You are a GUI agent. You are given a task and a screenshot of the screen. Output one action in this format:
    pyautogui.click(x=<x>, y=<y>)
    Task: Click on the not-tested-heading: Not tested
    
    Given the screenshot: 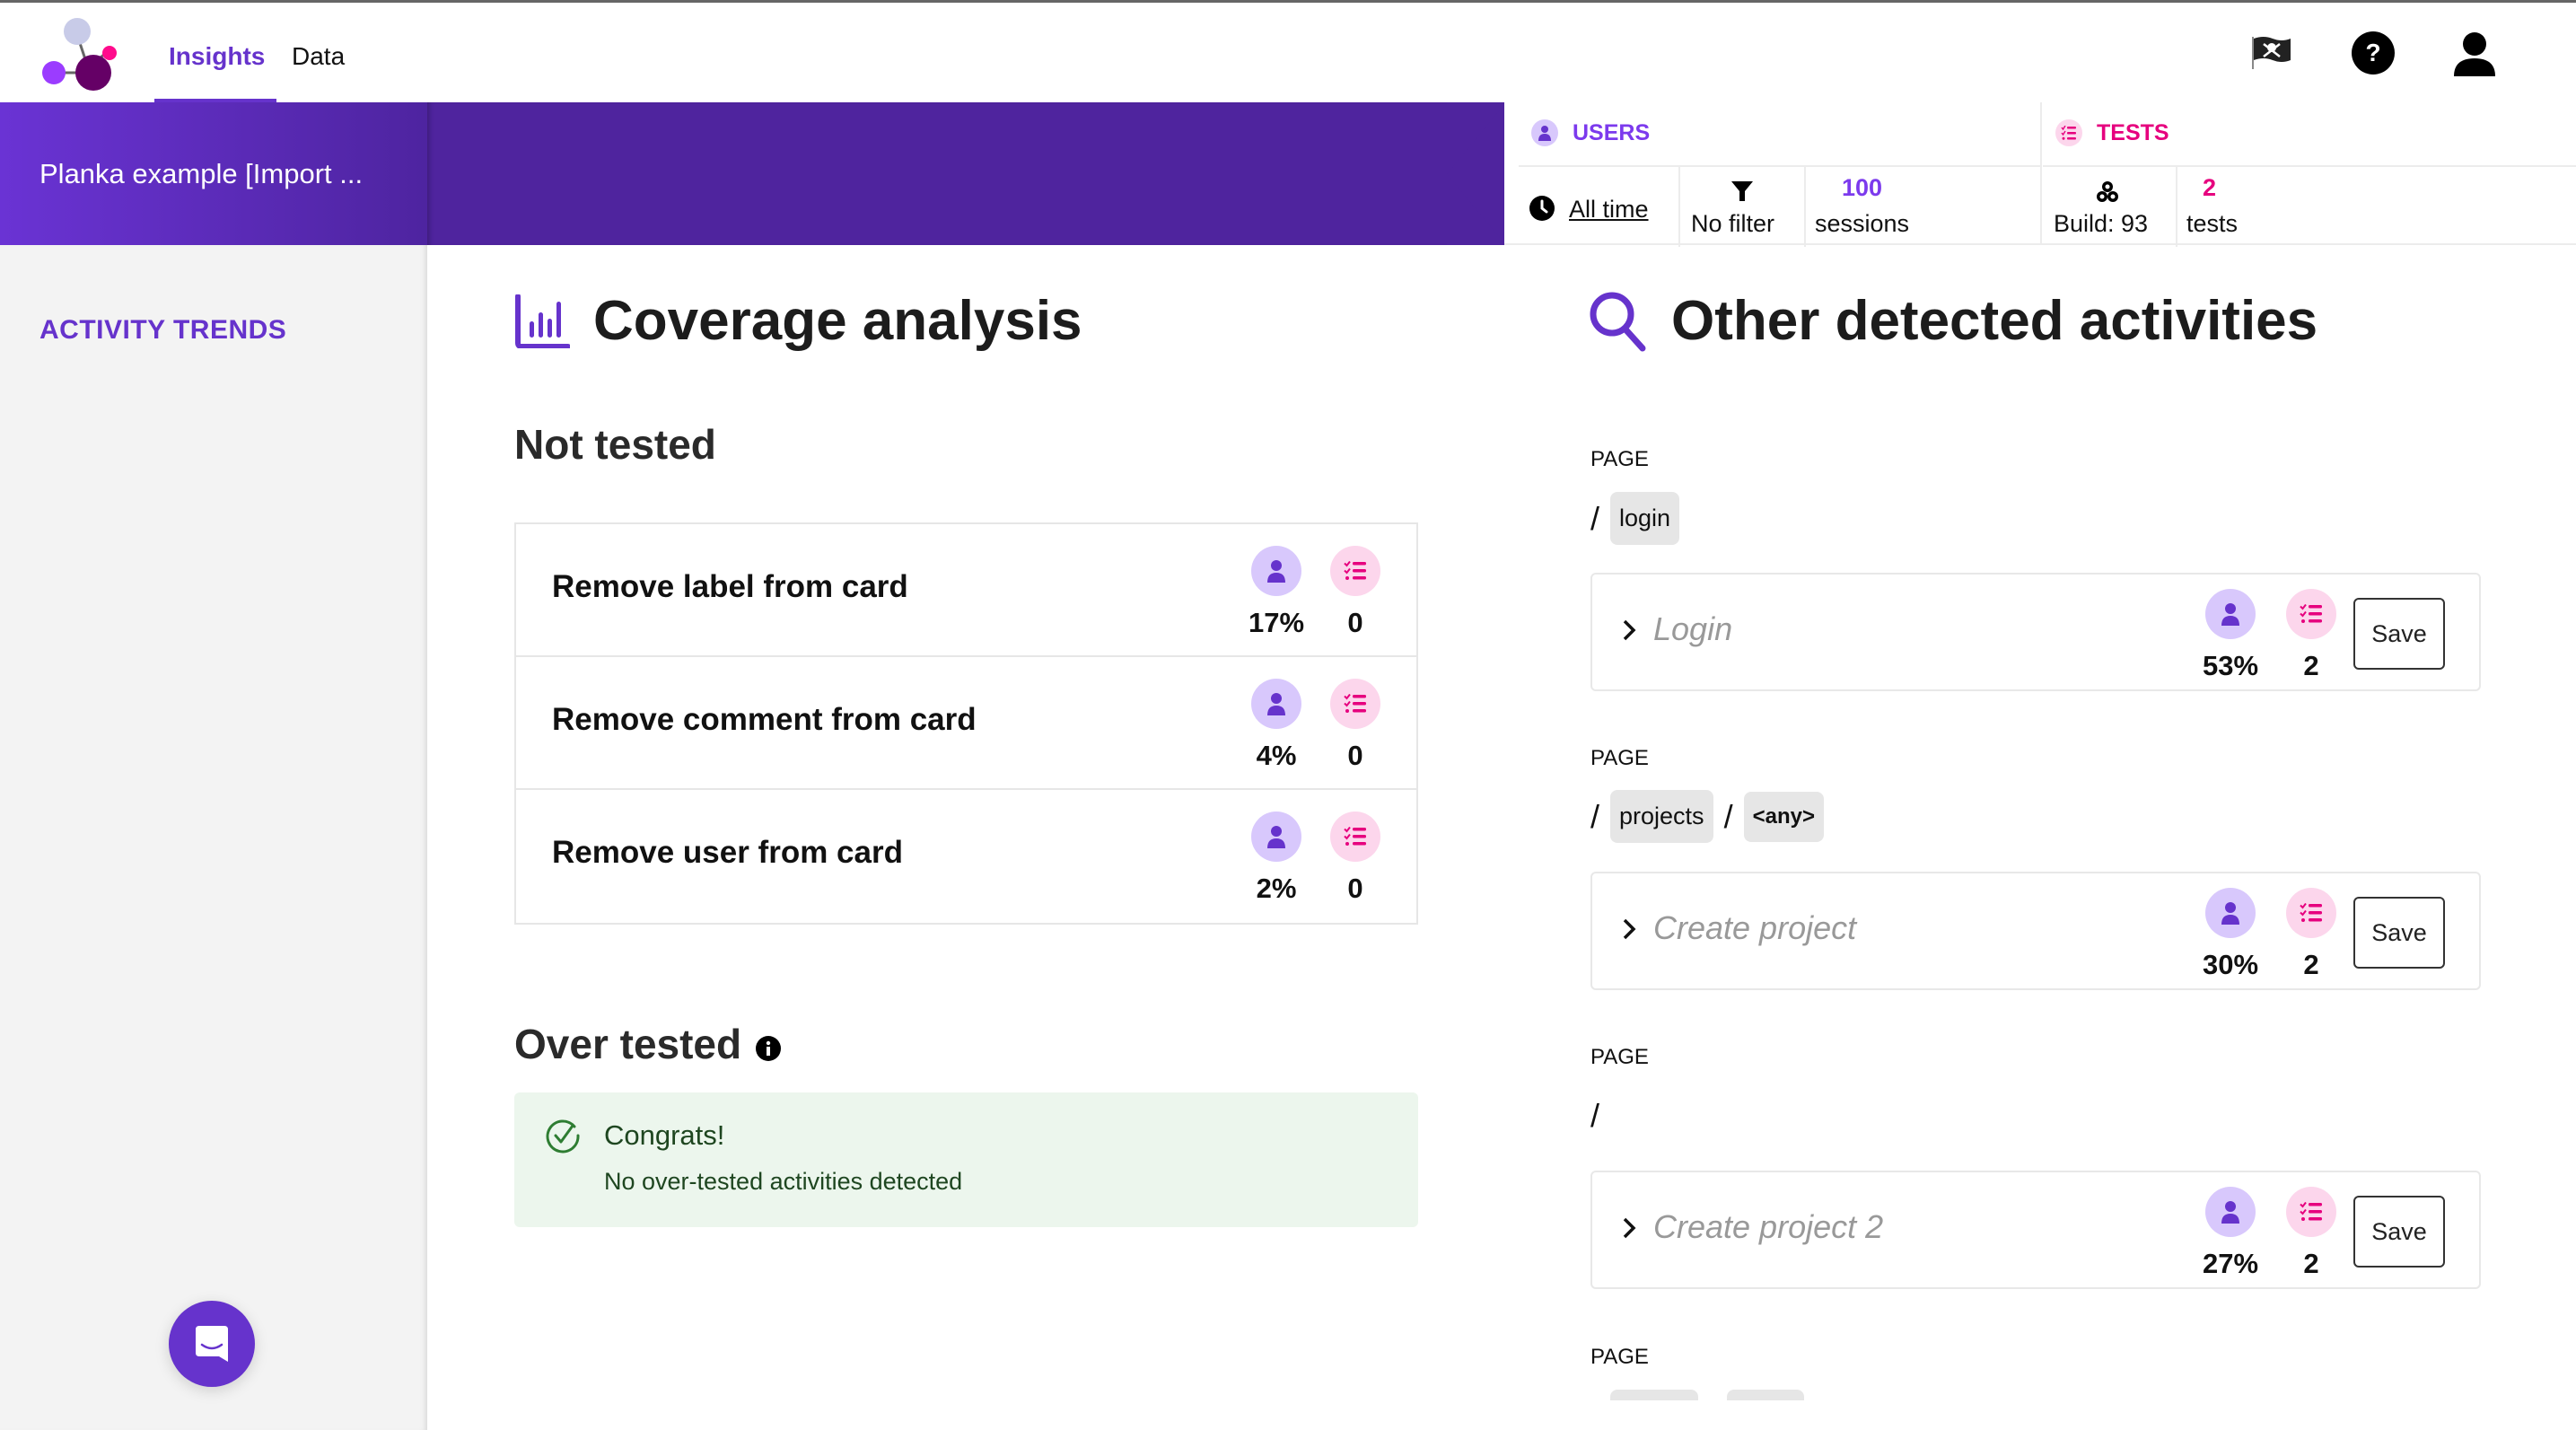 What is the action you would take?
    pyautogui.click(x=615, y=445)
    